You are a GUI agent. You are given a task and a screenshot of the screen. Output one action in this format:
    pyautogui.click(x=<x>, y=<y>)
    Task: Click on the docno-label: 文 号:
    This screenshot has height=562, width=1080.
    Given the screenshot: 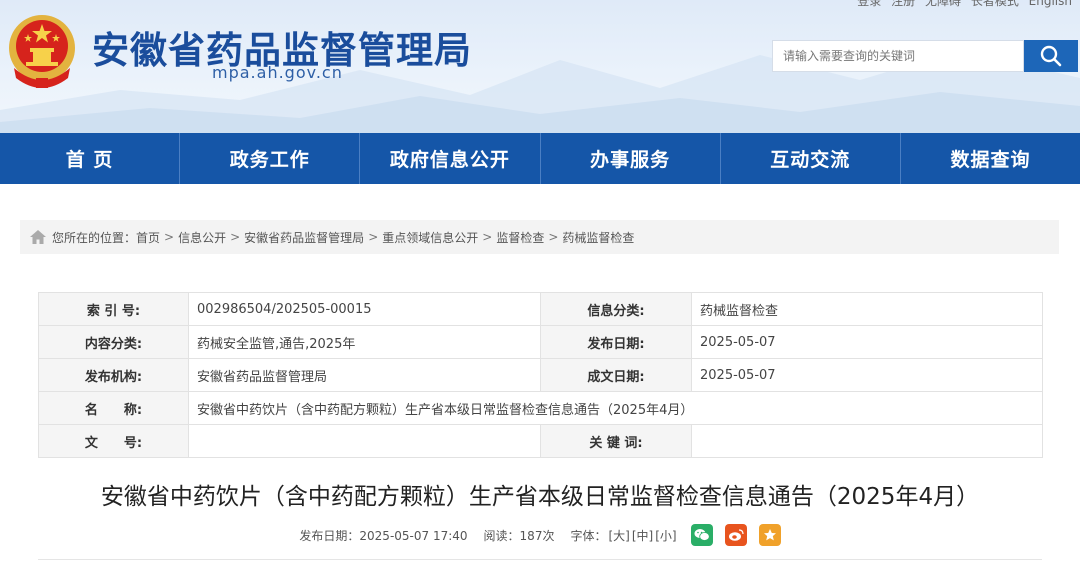 What is the action you would take?
    pyautogui.click(x=113, y=441)
    